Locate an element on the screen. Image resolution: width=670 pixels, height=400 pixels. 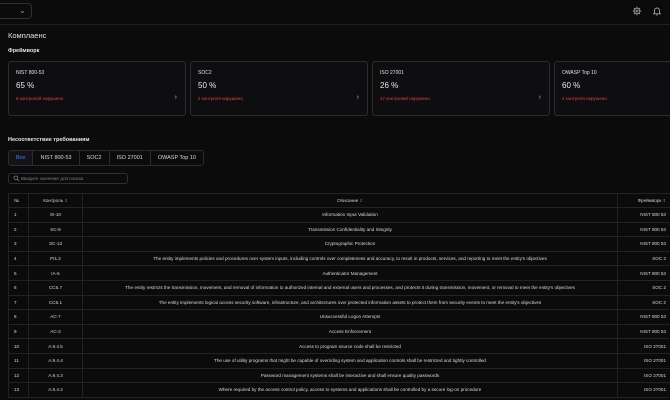
card-compliance-percent: 26 % is located at coordinates (389, 85).